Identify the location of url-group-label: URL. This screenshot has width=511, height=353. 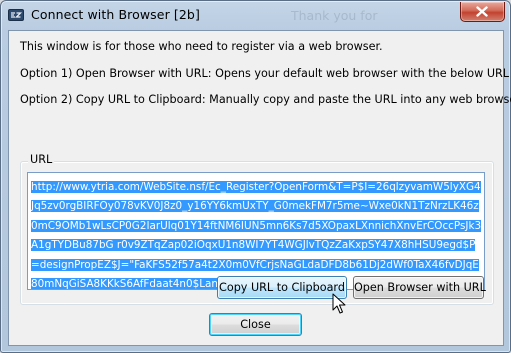
(41, 159).